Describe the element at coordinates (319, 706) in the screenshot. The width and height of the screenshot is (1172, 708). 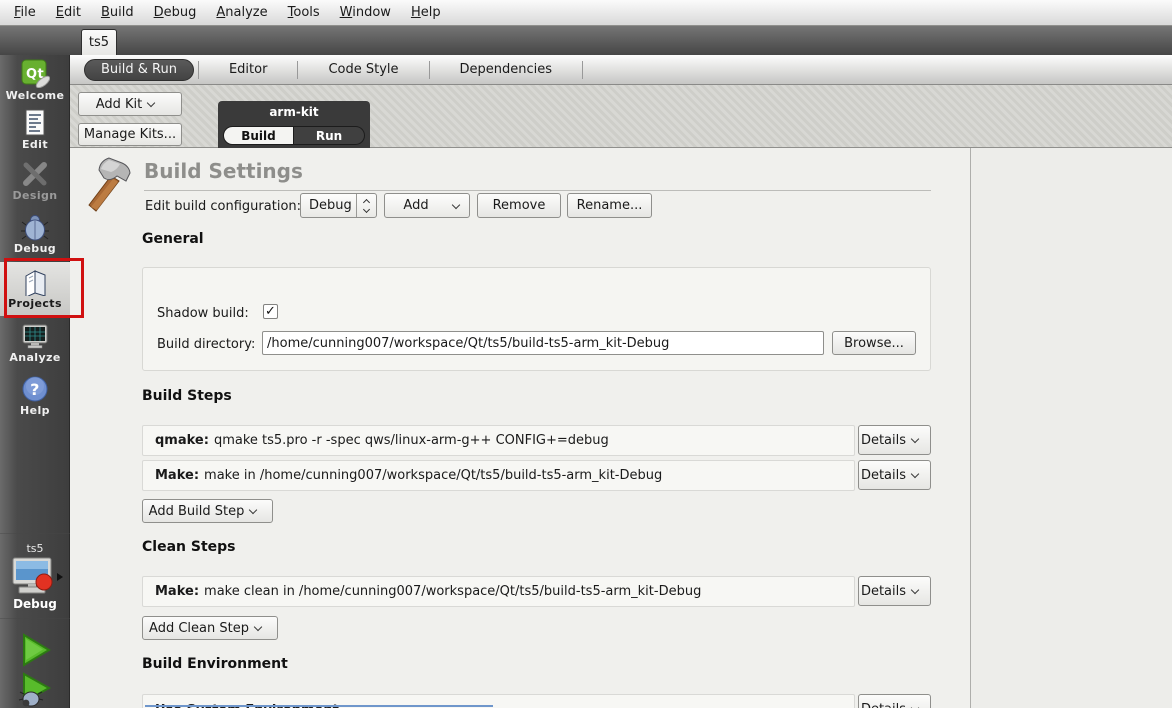
I see `selection-line` at that location.